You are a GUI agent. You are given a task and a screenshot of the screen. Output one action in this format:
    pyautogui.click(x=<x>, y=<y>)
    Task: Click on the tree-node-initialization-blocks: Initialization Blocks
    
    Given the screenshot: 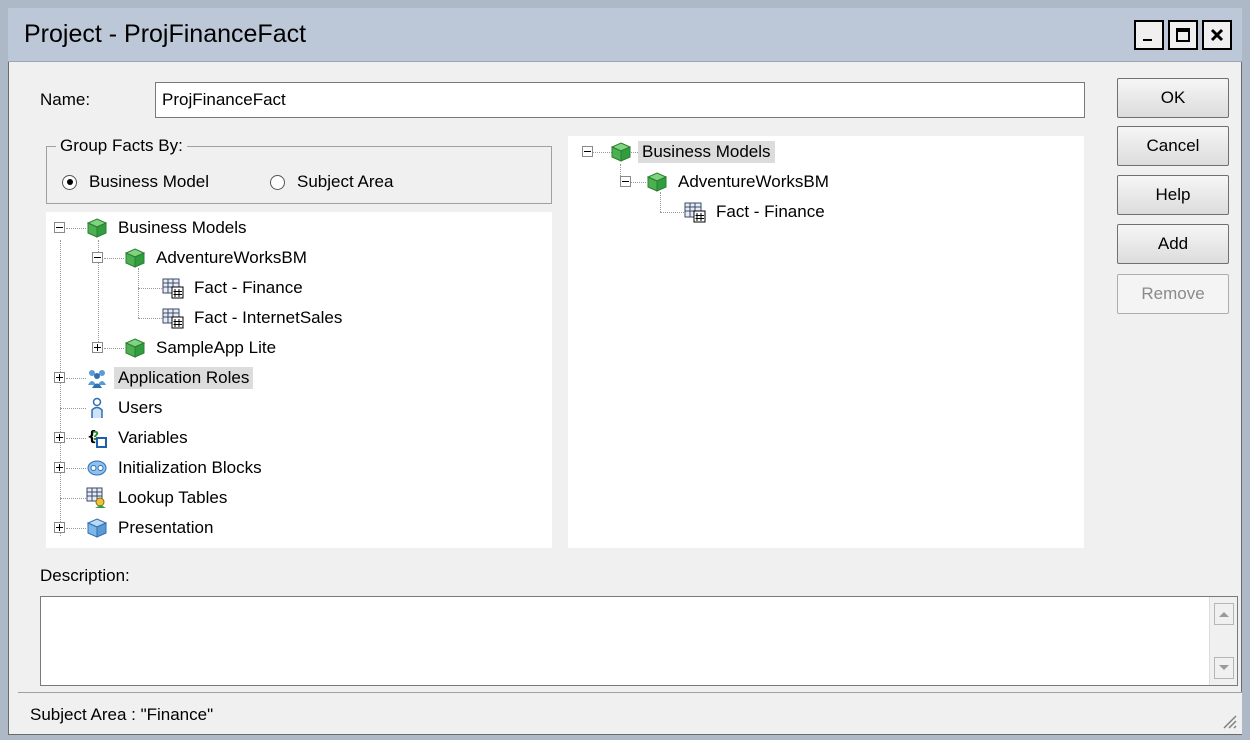 What is the action you would take?
    pyautogui.click(x=176, y=468)
    